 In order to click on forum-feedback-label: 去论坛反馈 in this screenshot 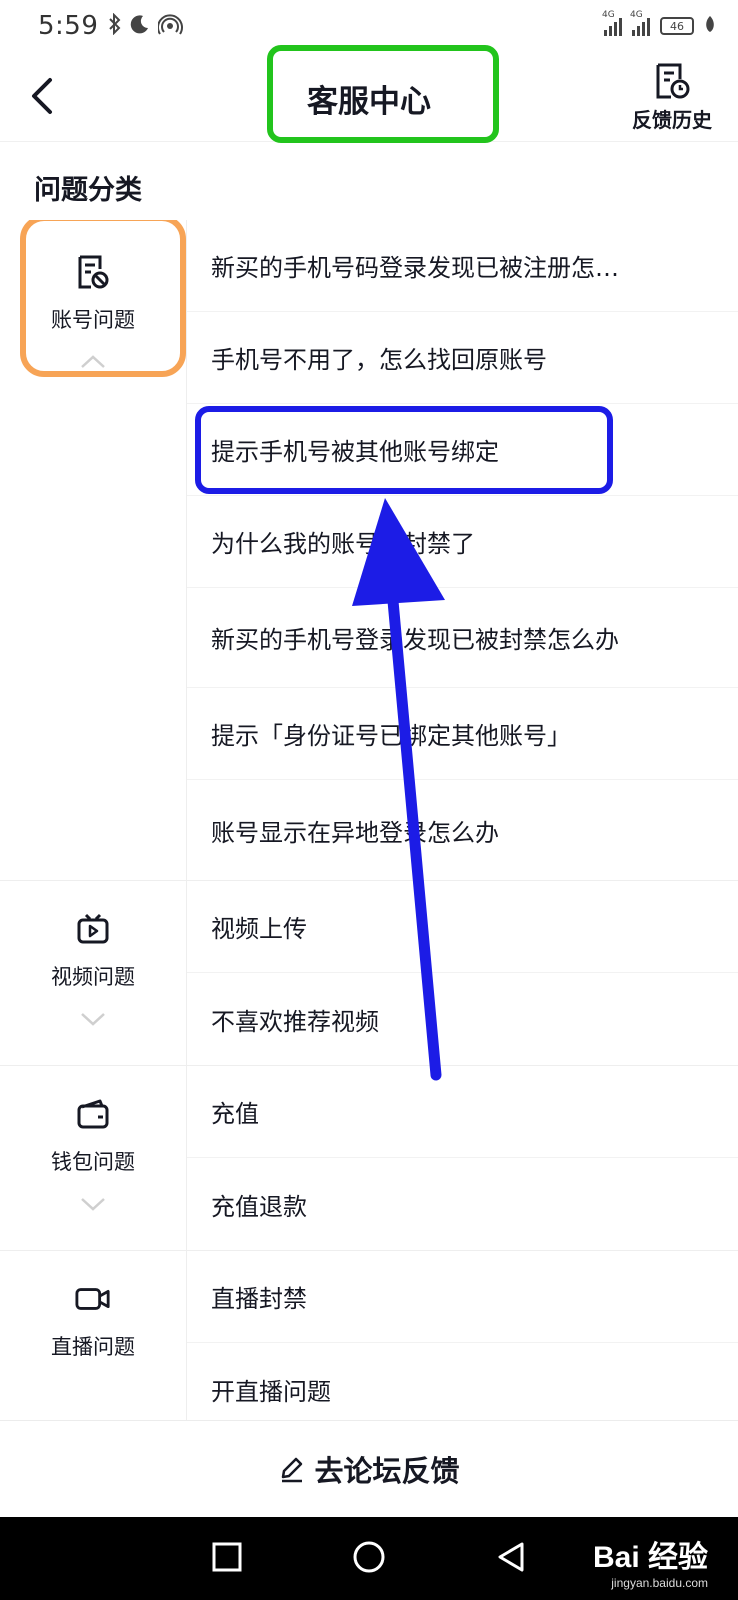, I will do `click(387, 1470)`.